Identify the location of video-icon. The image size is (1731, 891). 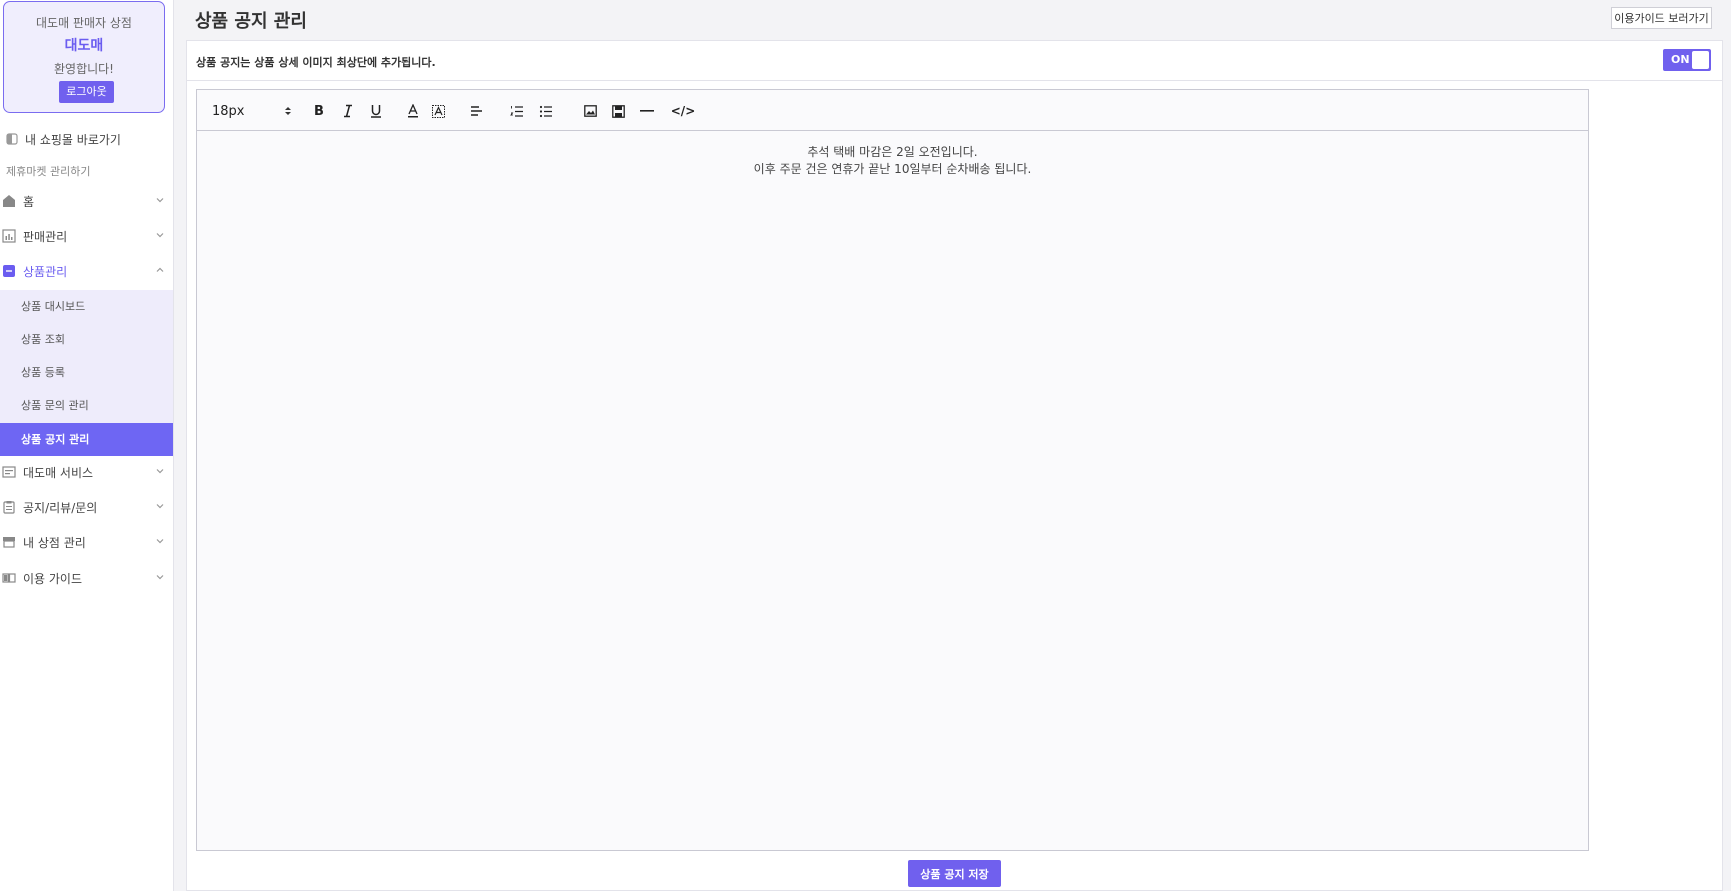
(618, 111).